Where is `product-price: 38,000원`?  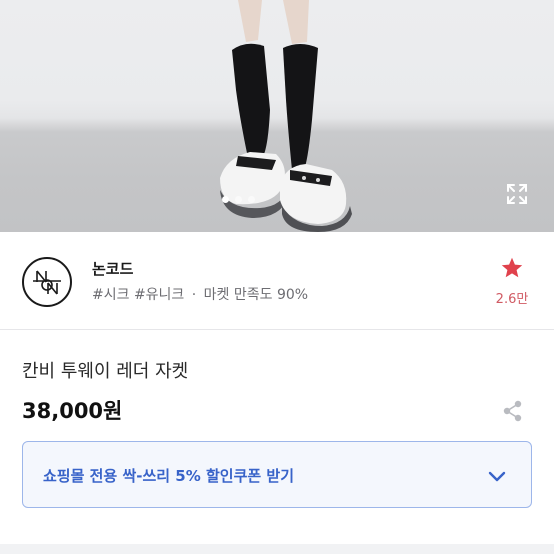 product-price: 38,000원 is located at coordinates (72, 411).